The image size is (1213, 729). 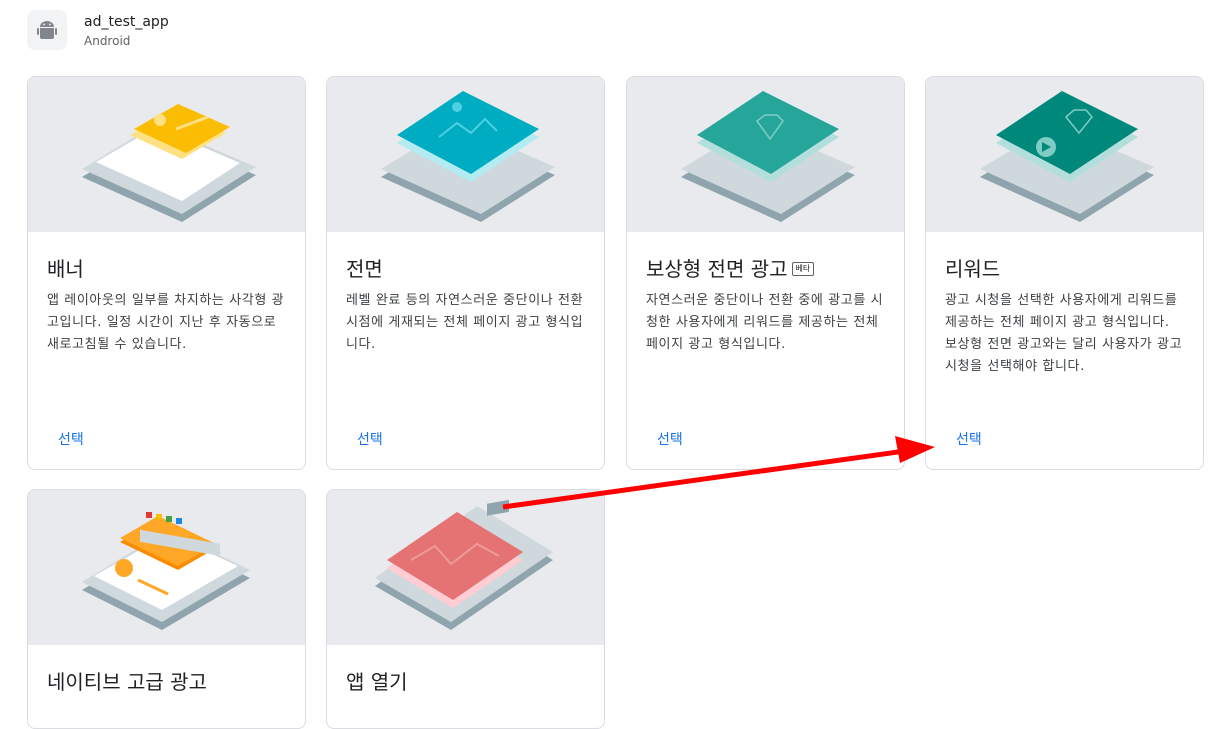 I want to click on app-name: ad_test_app, so click(x=126, y=21).